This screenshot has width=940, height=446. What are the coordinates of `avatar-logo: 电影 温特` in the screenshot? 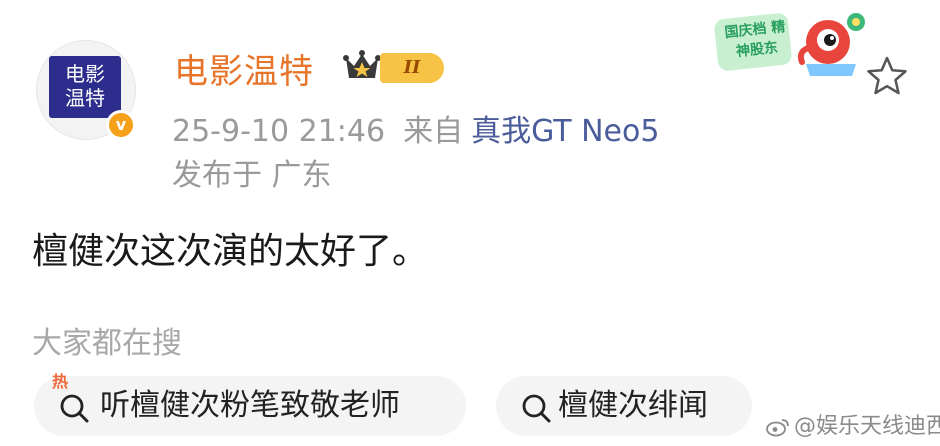 It's located at (85, 87).